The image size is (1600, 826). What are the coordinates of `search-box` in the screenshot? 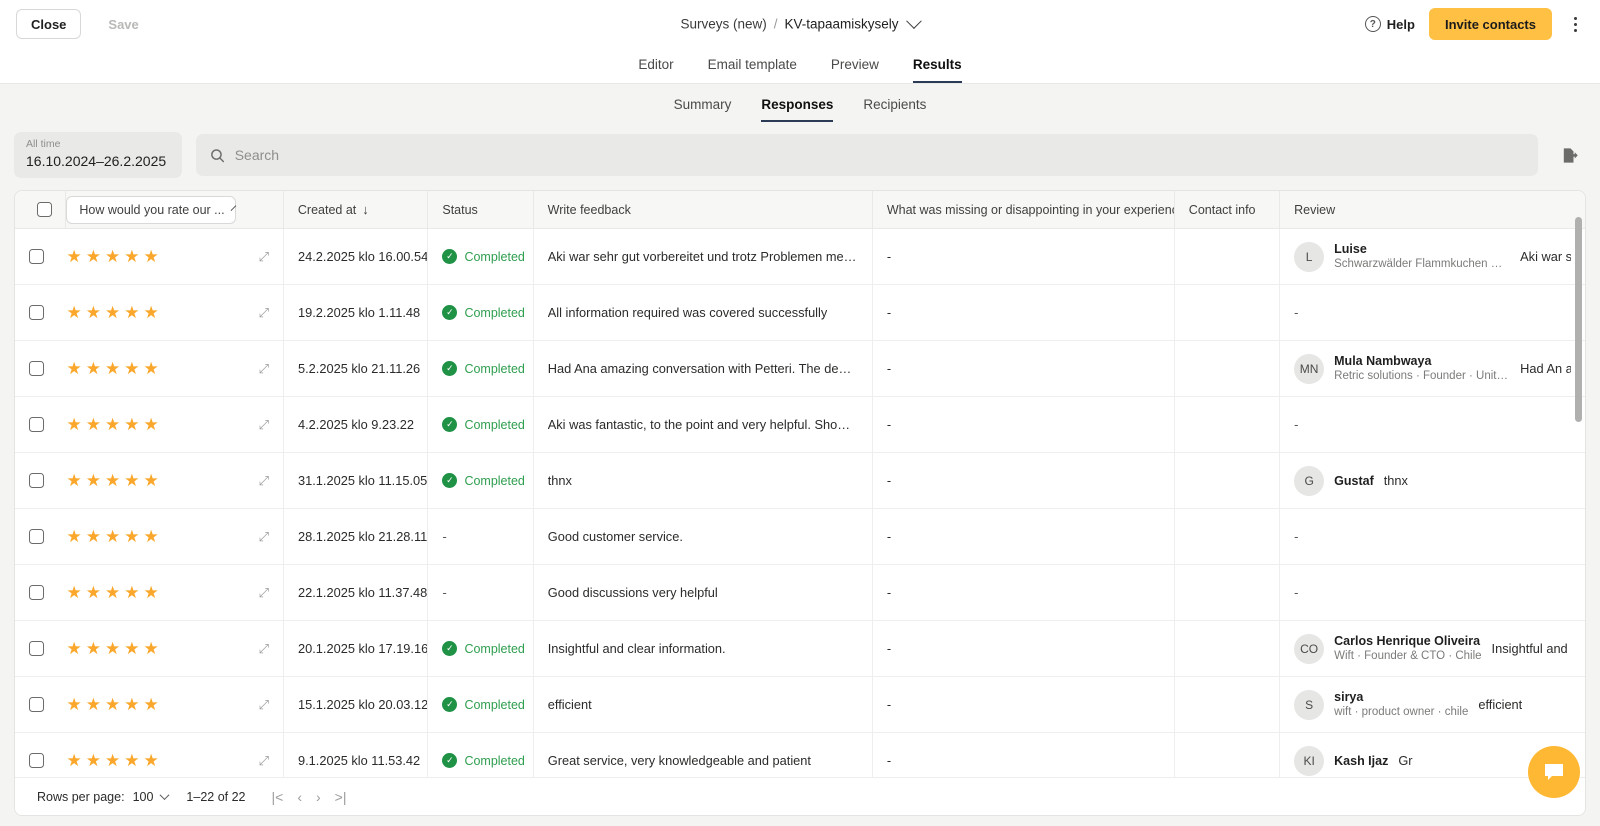 It's located at (867, 155).